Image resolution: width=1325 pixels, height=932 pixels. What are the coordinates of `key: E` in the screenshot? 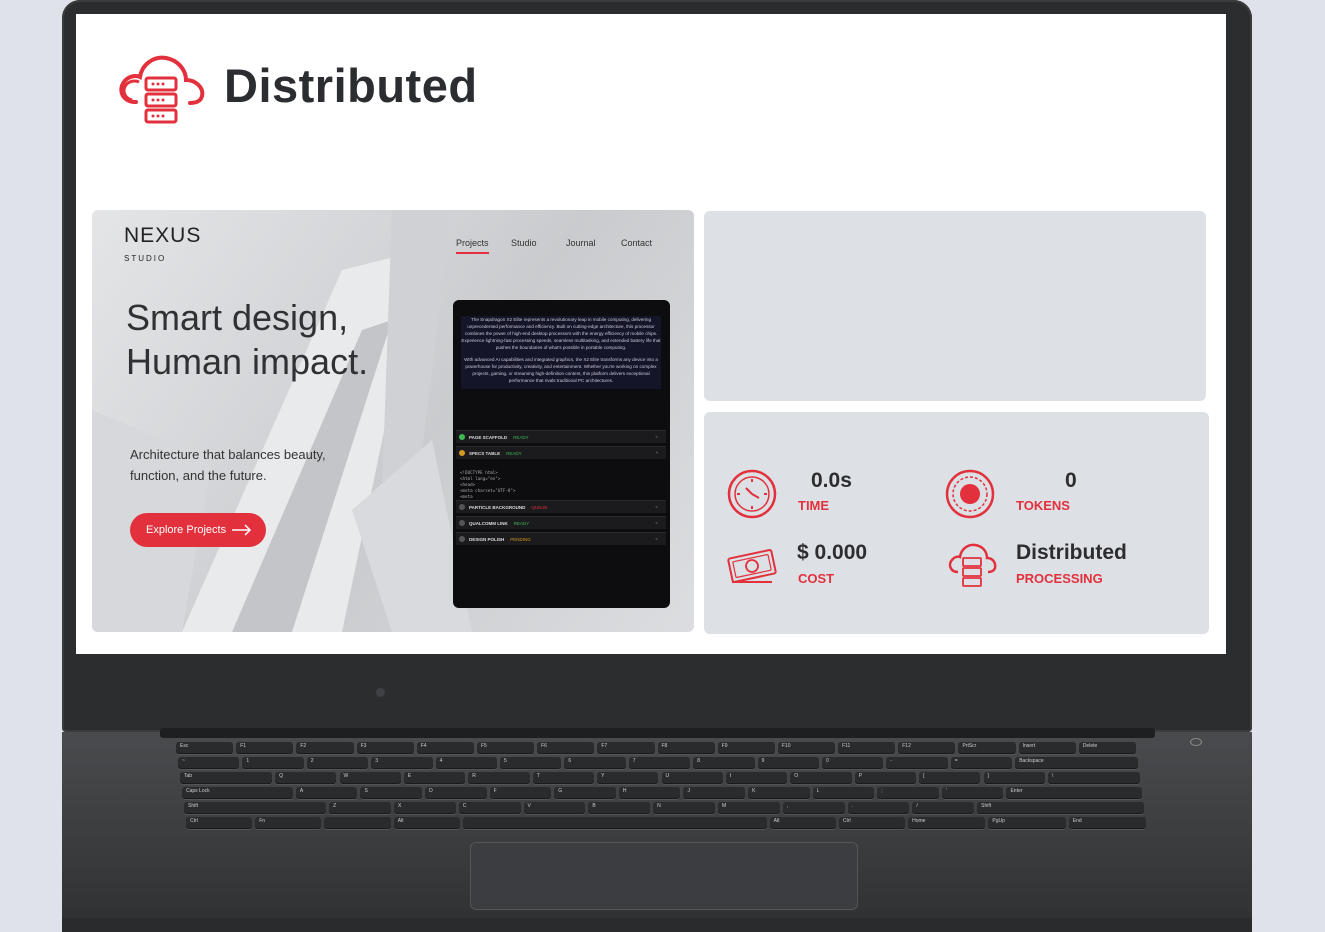 It's located at (434, 778).